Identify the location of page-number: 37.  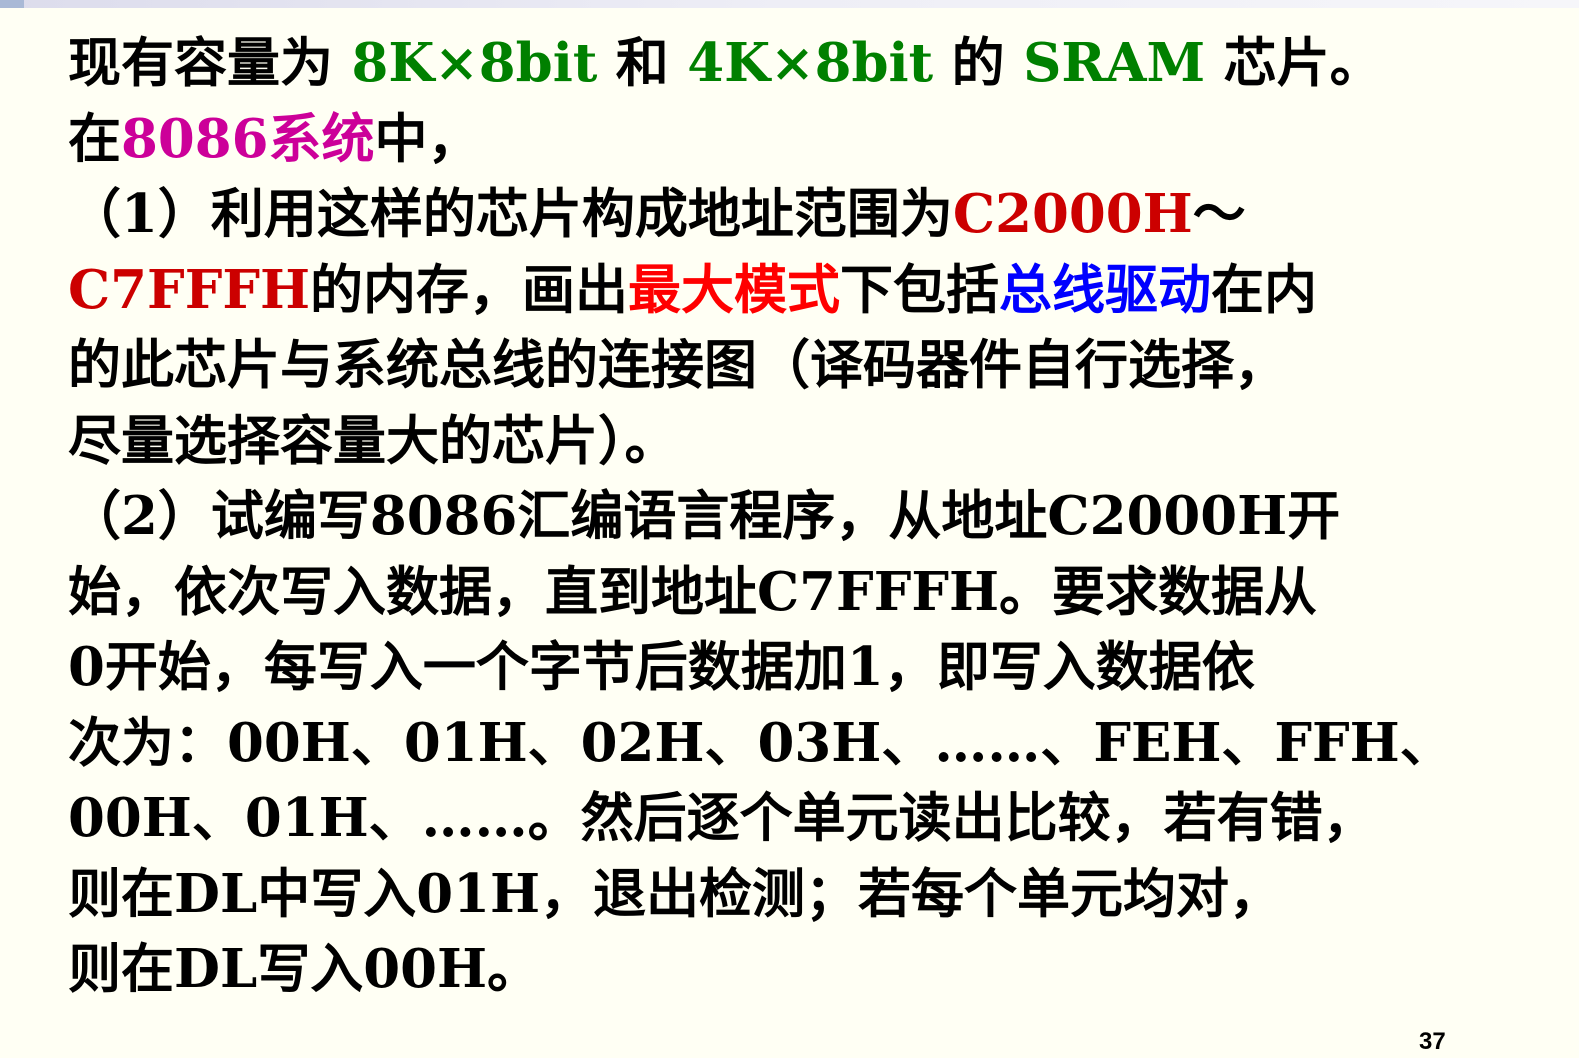
(1432, 1041).